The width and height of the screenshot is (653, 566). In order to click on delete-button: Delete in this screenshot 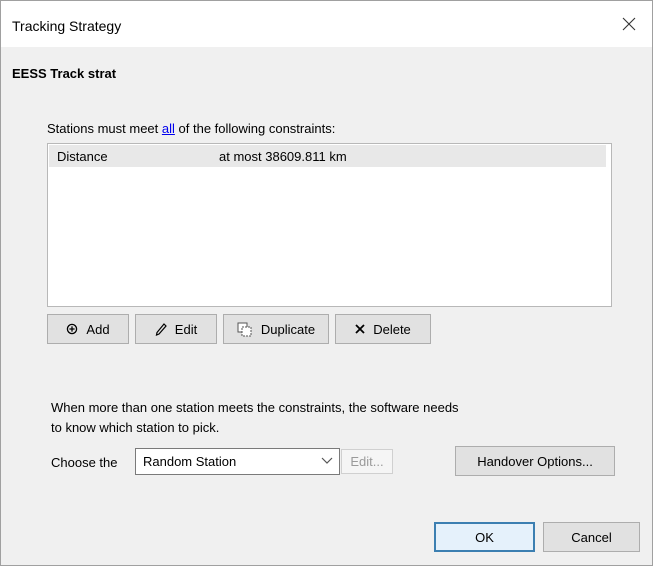, I will do `click(383, 329)`.